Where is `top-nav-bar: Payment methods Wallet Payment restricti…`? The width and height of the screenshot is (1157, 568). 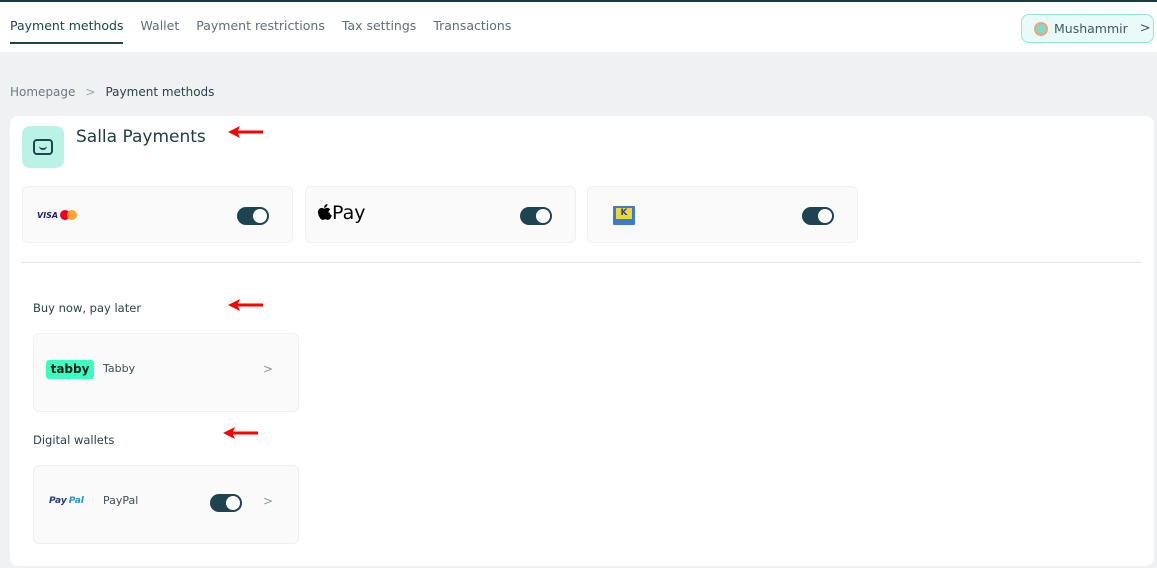 top-nav-bar: Payment methods Wallet Payment restricti… is located at coordinates (578, 26).